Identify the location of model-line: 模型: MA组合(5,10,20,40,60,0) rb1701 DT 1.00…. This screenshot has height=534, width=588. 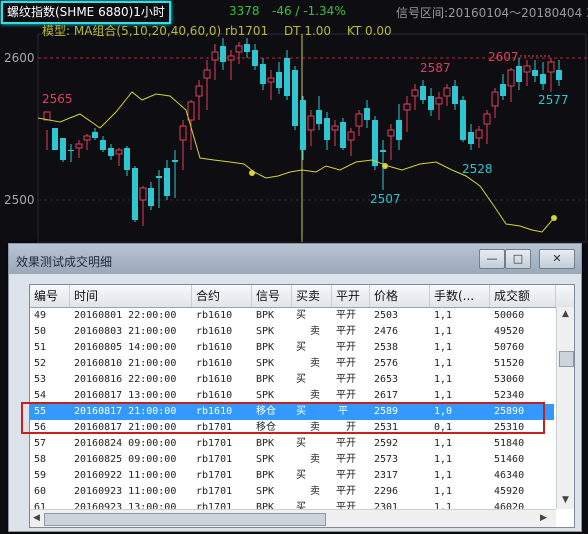
(223, 30).